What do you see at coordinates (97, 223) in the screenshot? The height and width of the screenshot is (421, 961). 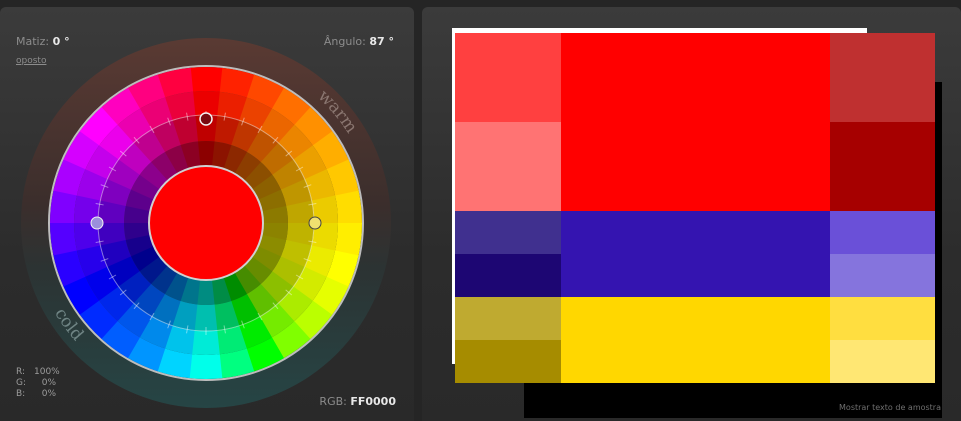 I see `tertiary-hue-marker` at bounding box center [97, 223].